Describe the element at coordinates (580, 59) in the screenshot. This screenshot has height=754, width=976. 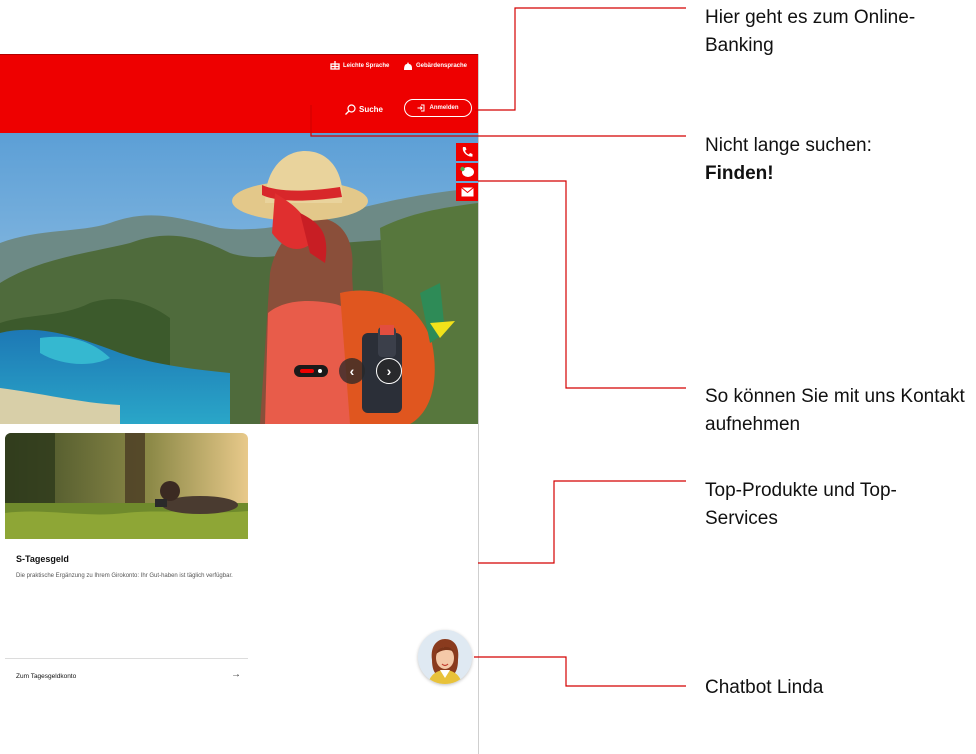
I see `callout-line-online-banking` at that location.